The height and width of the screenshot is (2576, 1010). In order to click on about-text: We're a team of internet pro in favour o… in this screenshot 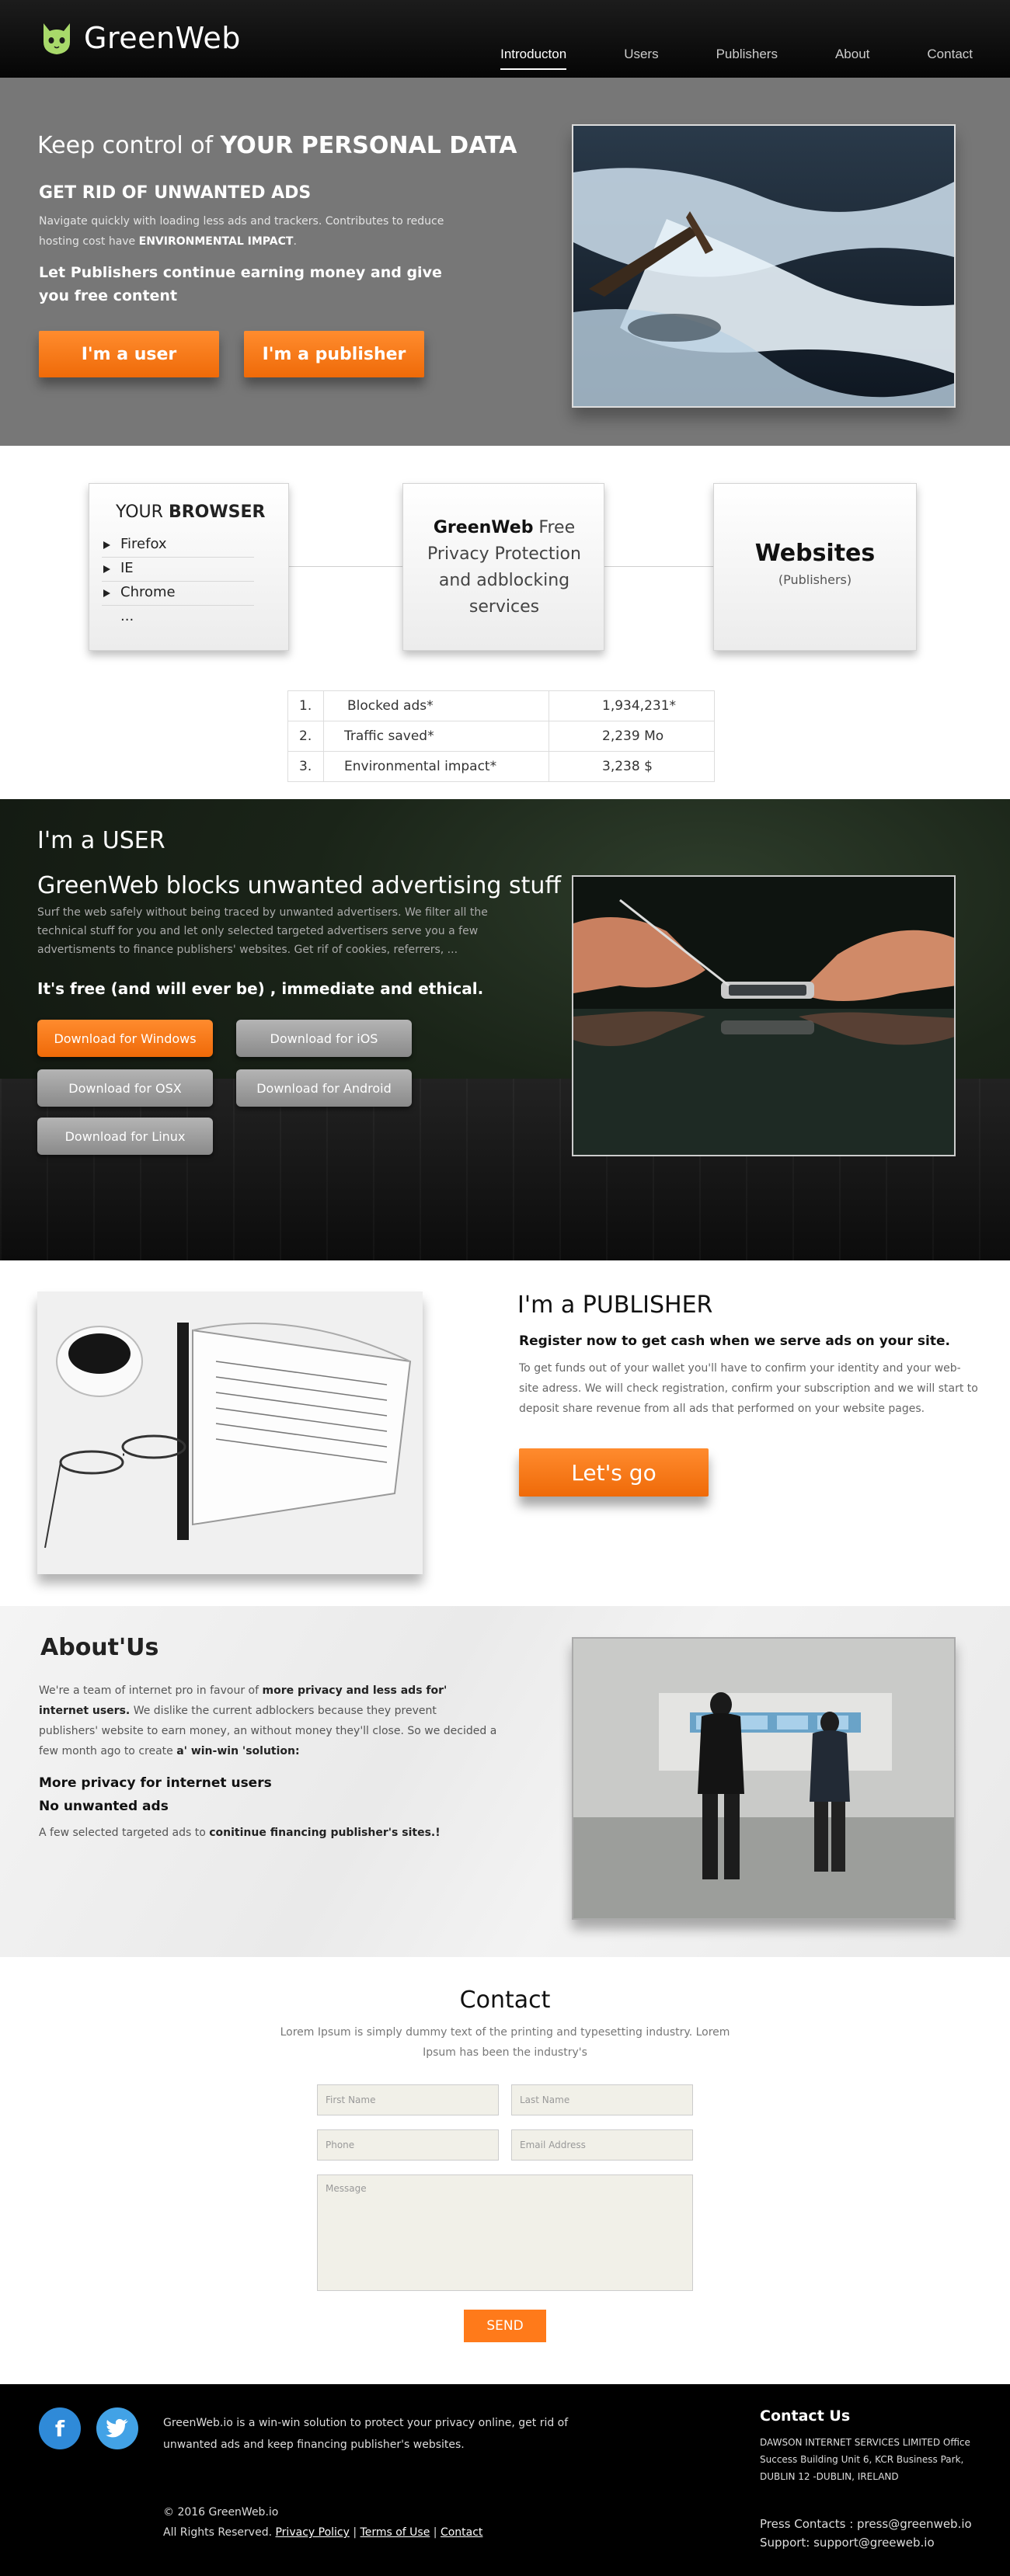, I will do `click(151, 1690)`.